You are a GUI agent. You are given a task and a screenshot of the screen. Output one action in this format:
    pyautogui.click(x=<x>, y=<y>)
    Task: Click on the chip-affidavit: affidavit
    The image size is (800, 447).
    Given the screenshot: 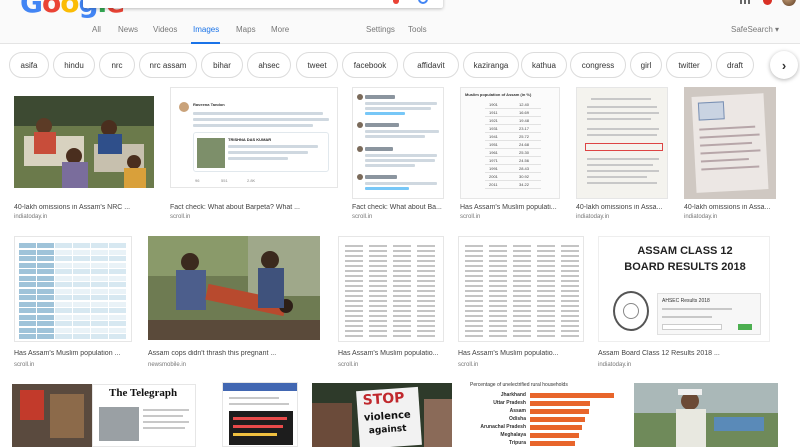 What is the action you would take?
    pyautogui.click(x=431, y=65)
    